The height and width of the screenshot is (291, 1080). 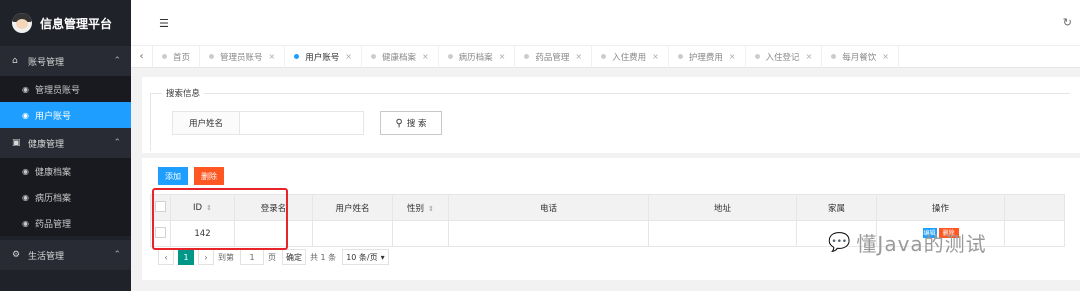 I want to click on goto-page-input: 1, so click(x=252, y=257).